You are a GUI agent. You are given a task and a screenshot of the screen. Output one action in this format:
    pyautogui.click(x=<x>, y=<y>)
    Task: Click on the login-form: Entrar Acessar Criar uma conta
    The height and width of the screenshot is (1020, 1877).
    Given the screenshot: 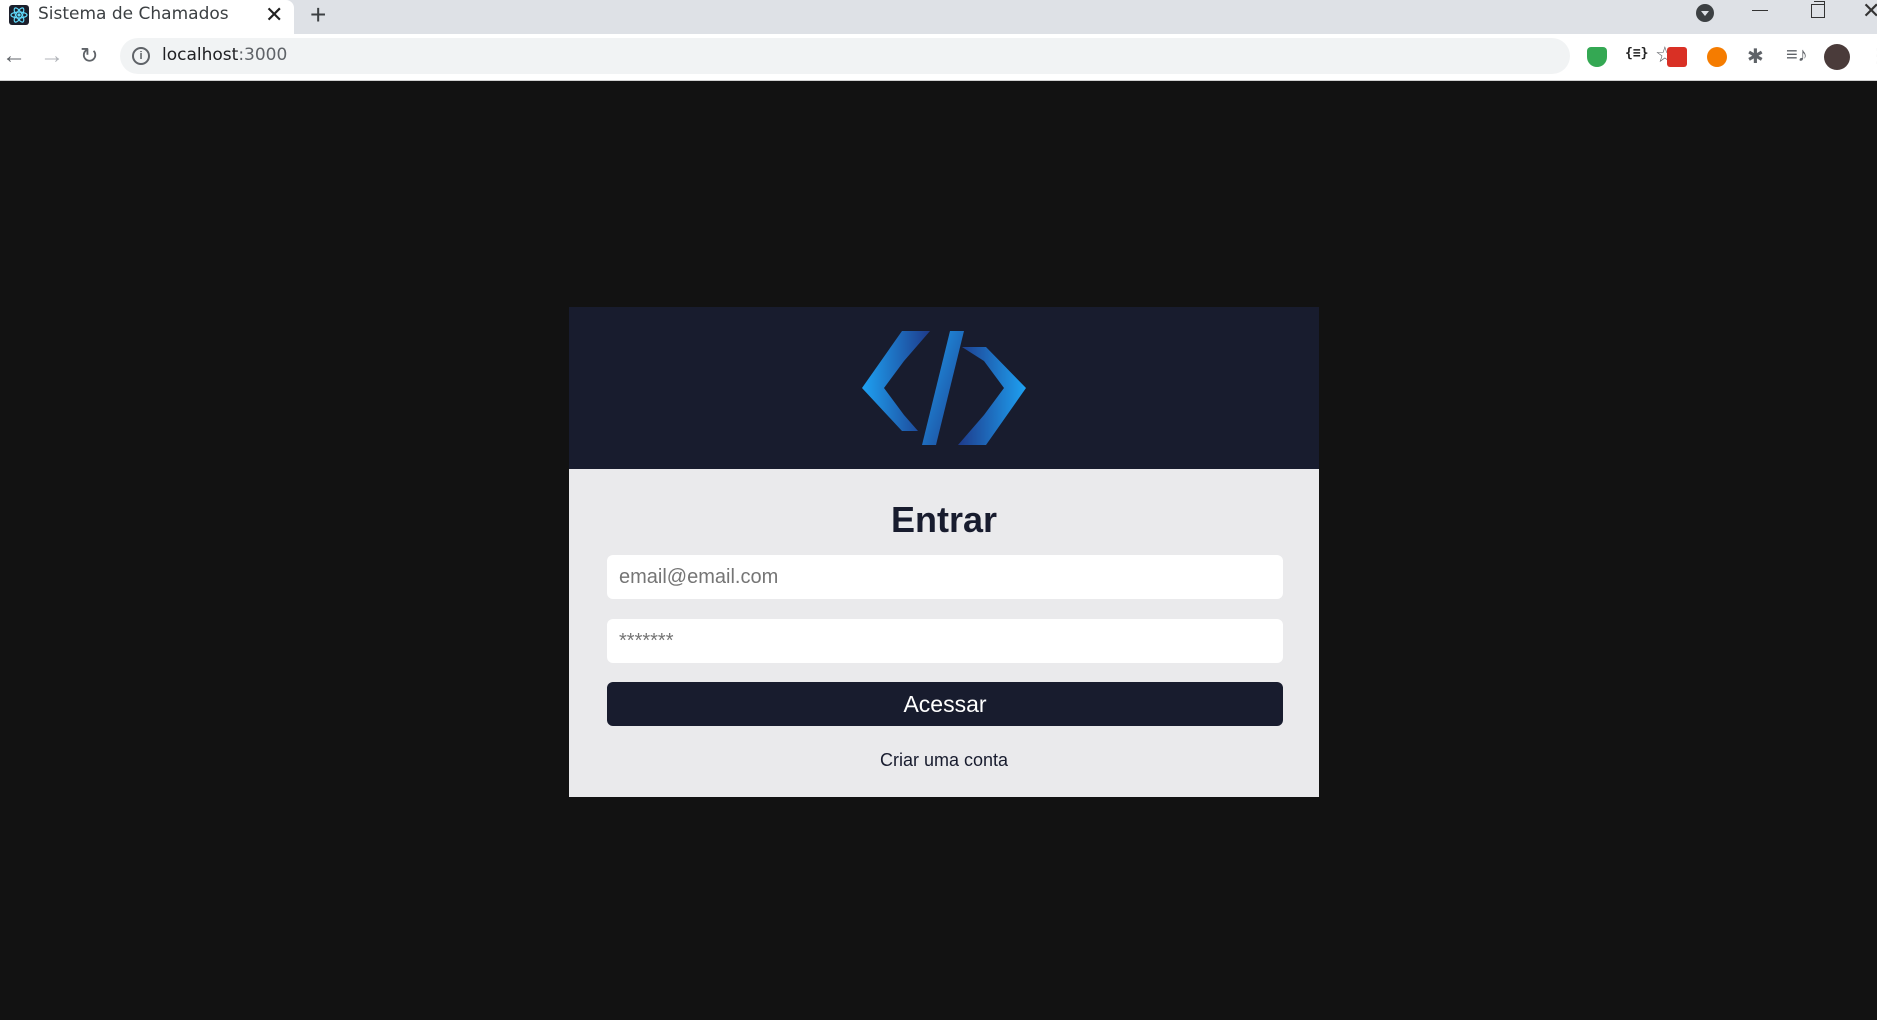 What is the action you would take?
    pyautogui.click(x=944, y=633)
    